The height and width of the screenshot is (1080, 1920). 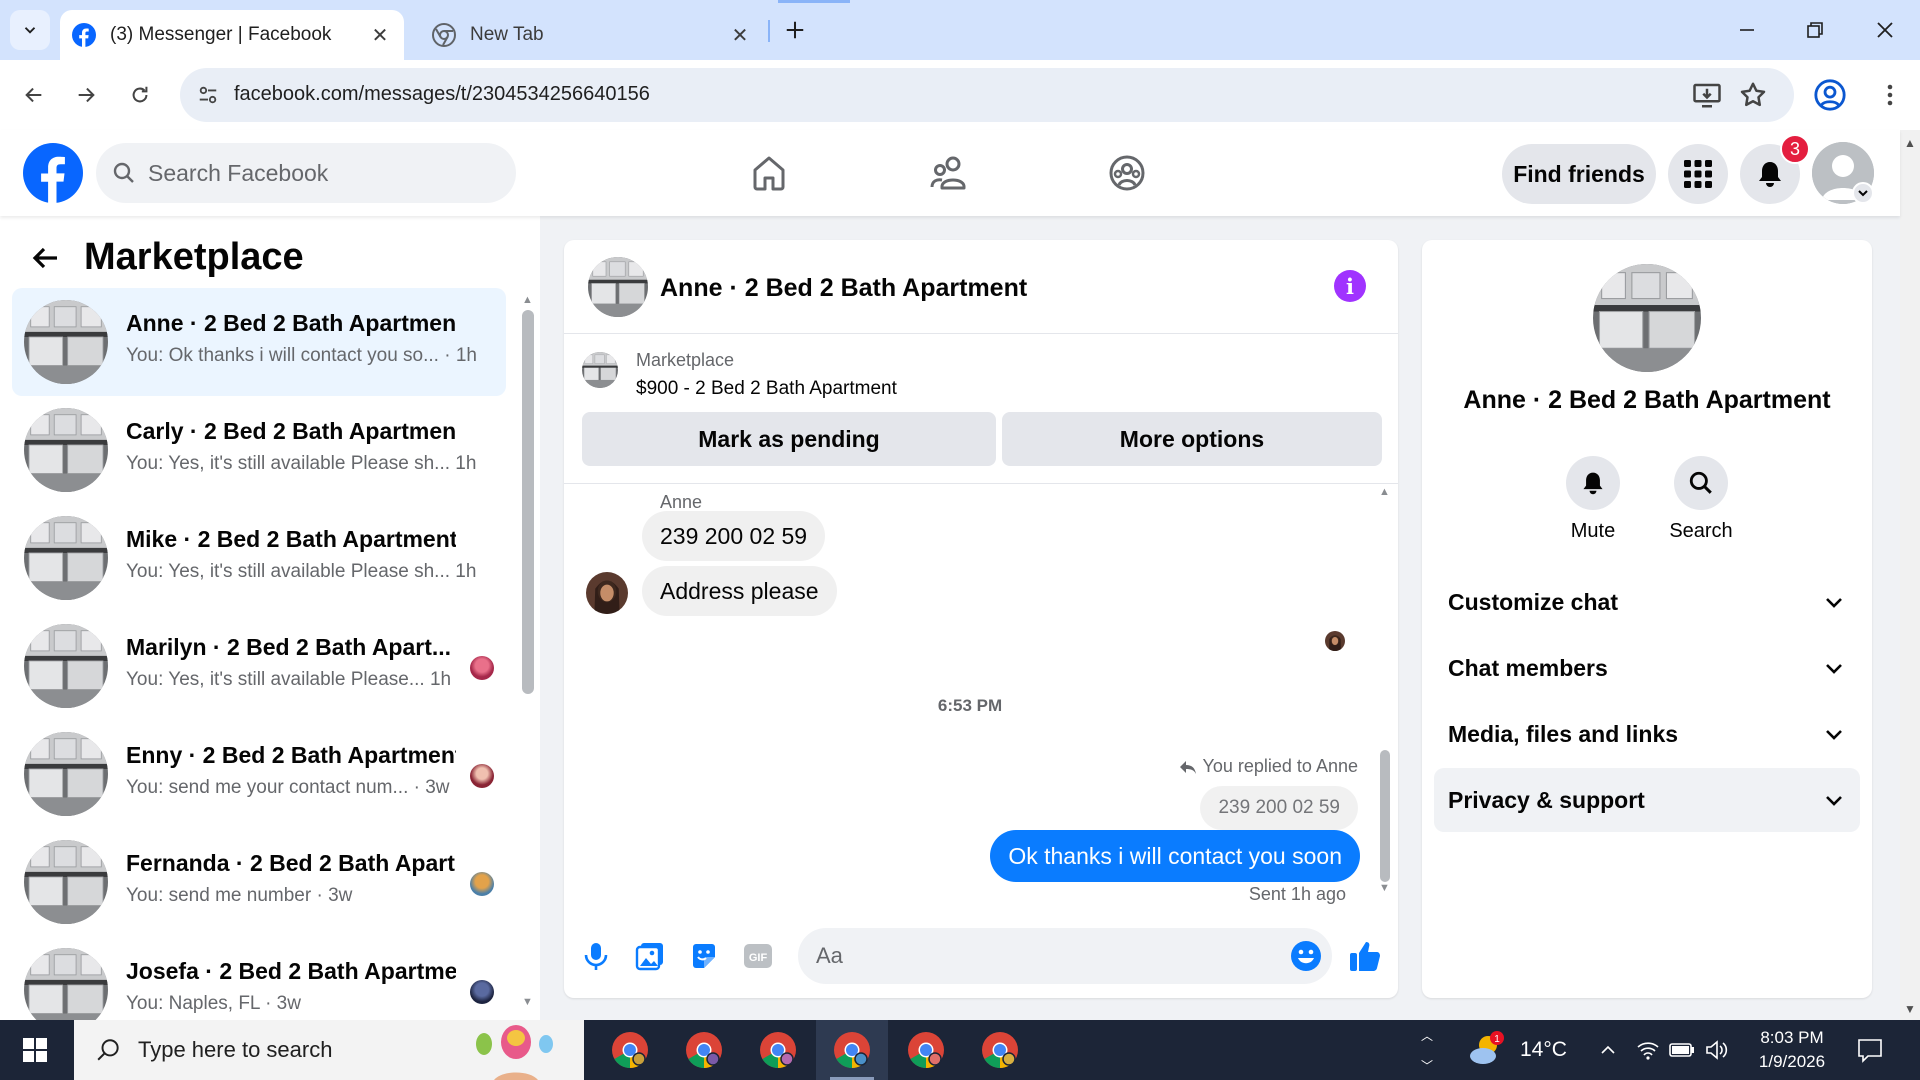 What do you see at coordinates (1890, 95) in the screenshot?
I see `browser-menu-button` at bounding box center [1890, 95].